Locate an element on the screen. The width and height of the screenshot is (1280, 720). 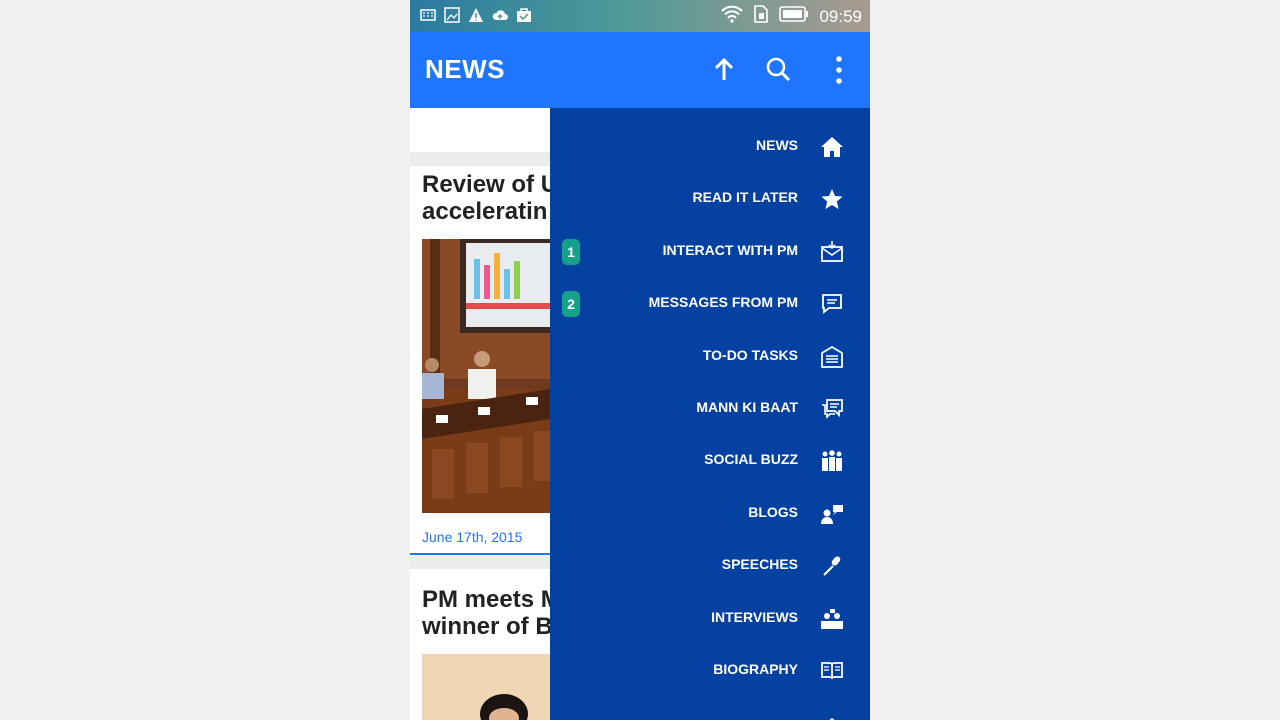
drawer-item-label: SPEECHES is located at coordinates (759, 564).